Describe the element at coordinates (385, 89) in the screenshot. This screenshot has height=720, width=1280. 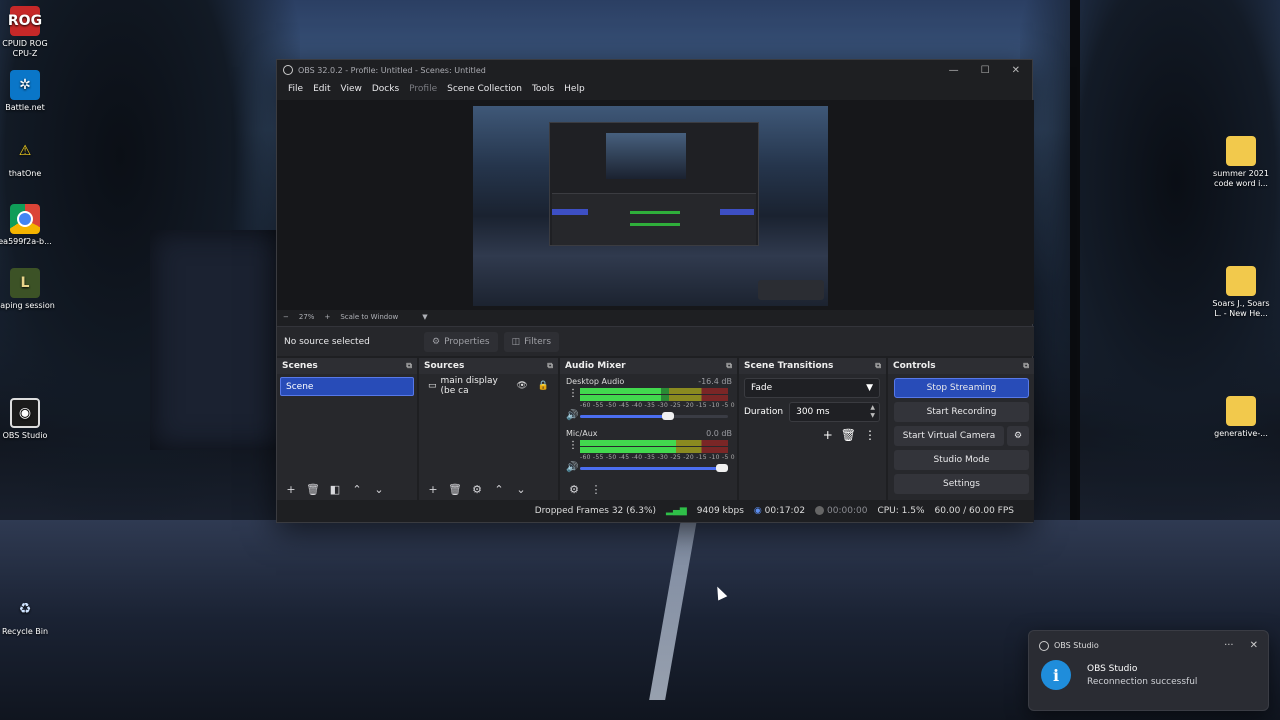
I see `menu-docks: Docks` at that location.